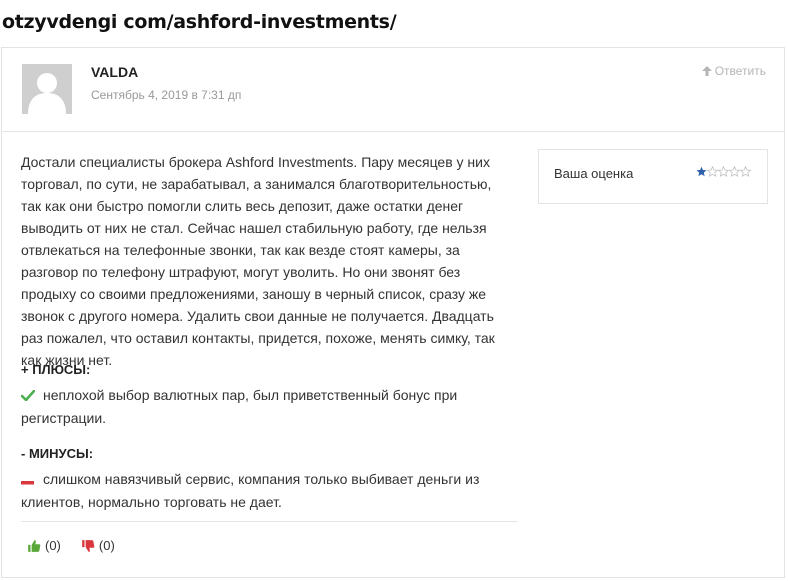 The height and width of the screenshot is (581, 788). Describe the element at coordinates (34, 545) in the screenshot. I see `thumbs-up-icon` at that location.